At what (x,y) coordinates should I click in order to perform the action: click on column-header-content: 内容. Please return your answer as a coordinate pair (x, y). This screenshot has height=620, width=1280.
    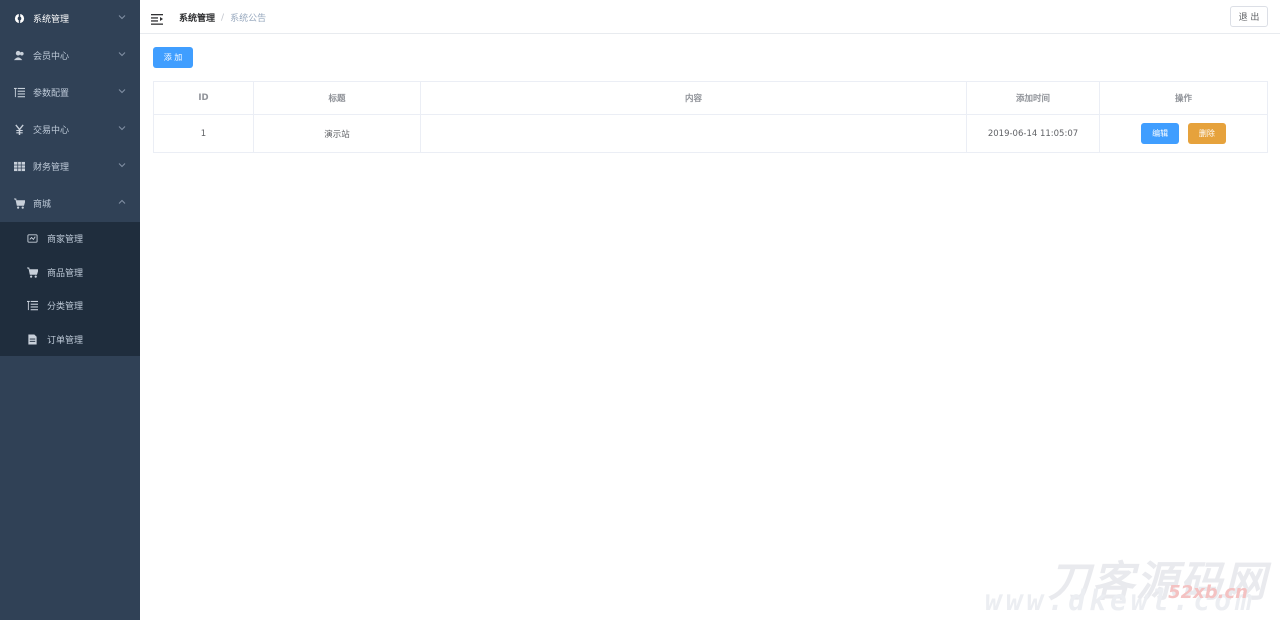
    Looking at the image, I should click on (693, 98).